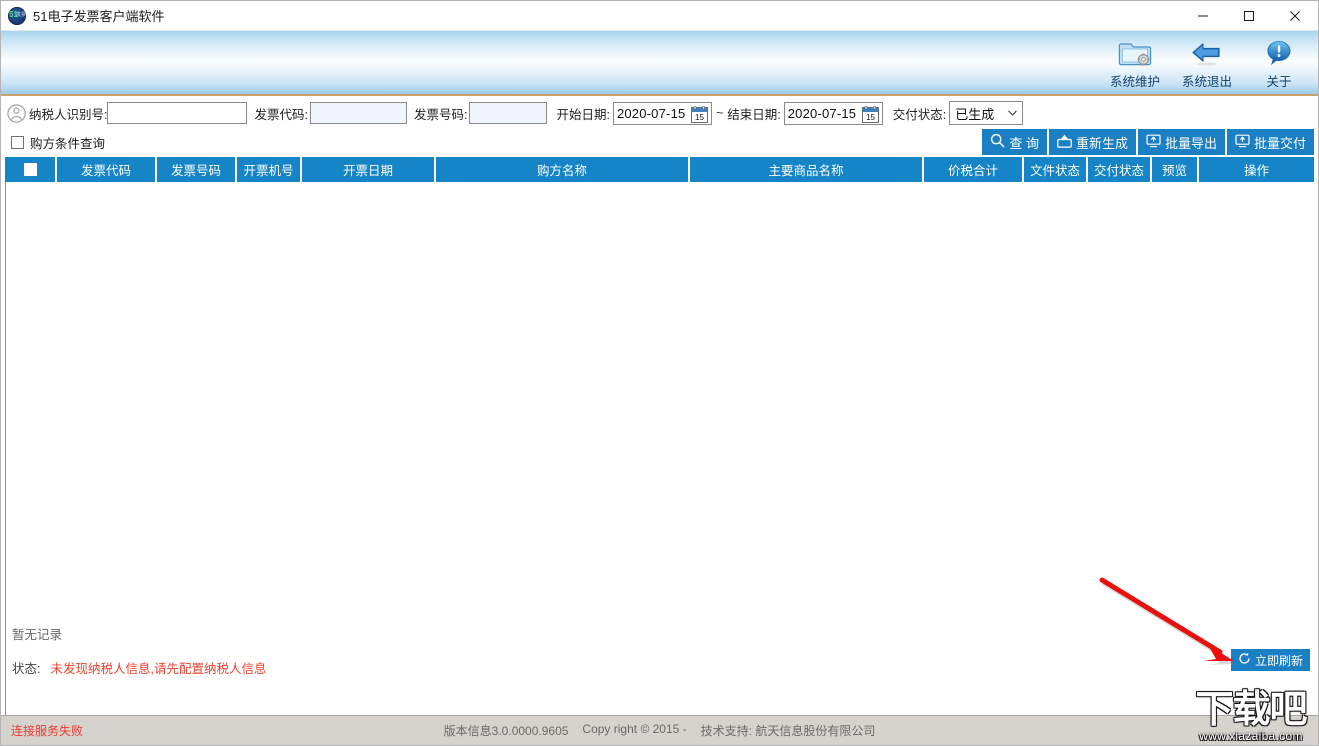 The image size is (1319, 746). Describe the element at coordinates (1242, 142) in the screenshot. I see `deliver-icon` at that location.